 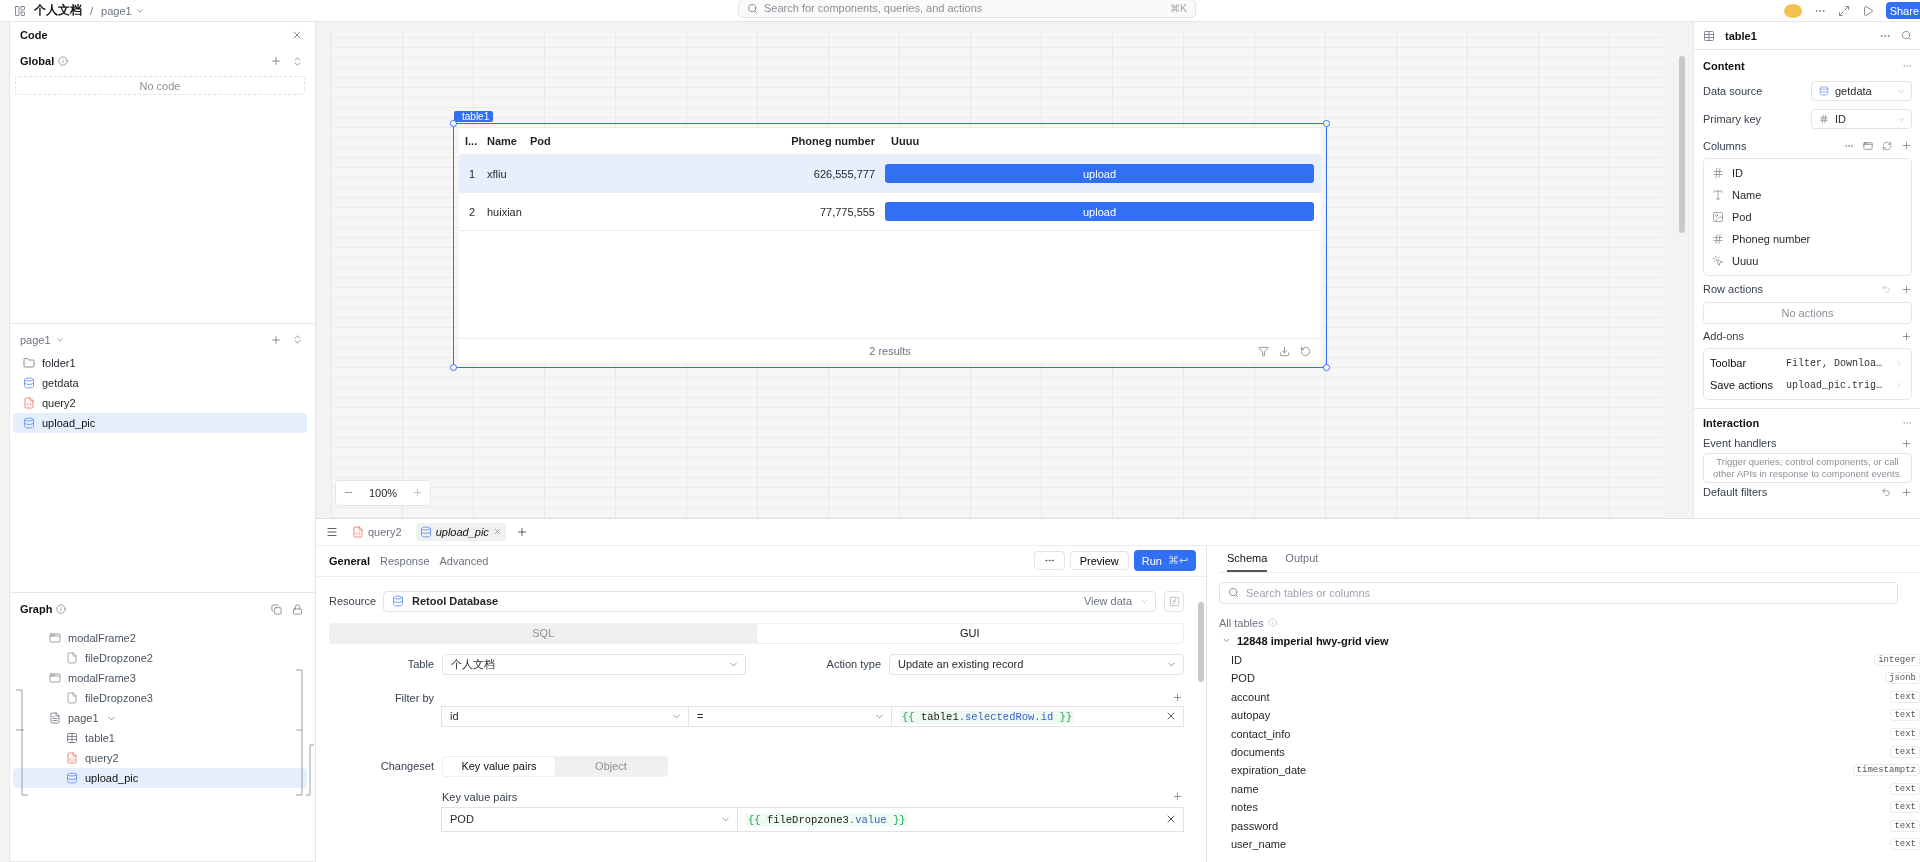 What do you see at coordinates (349, 560) in the screenshot?
I see `section-tab: General` at bounding box center [349, 560].